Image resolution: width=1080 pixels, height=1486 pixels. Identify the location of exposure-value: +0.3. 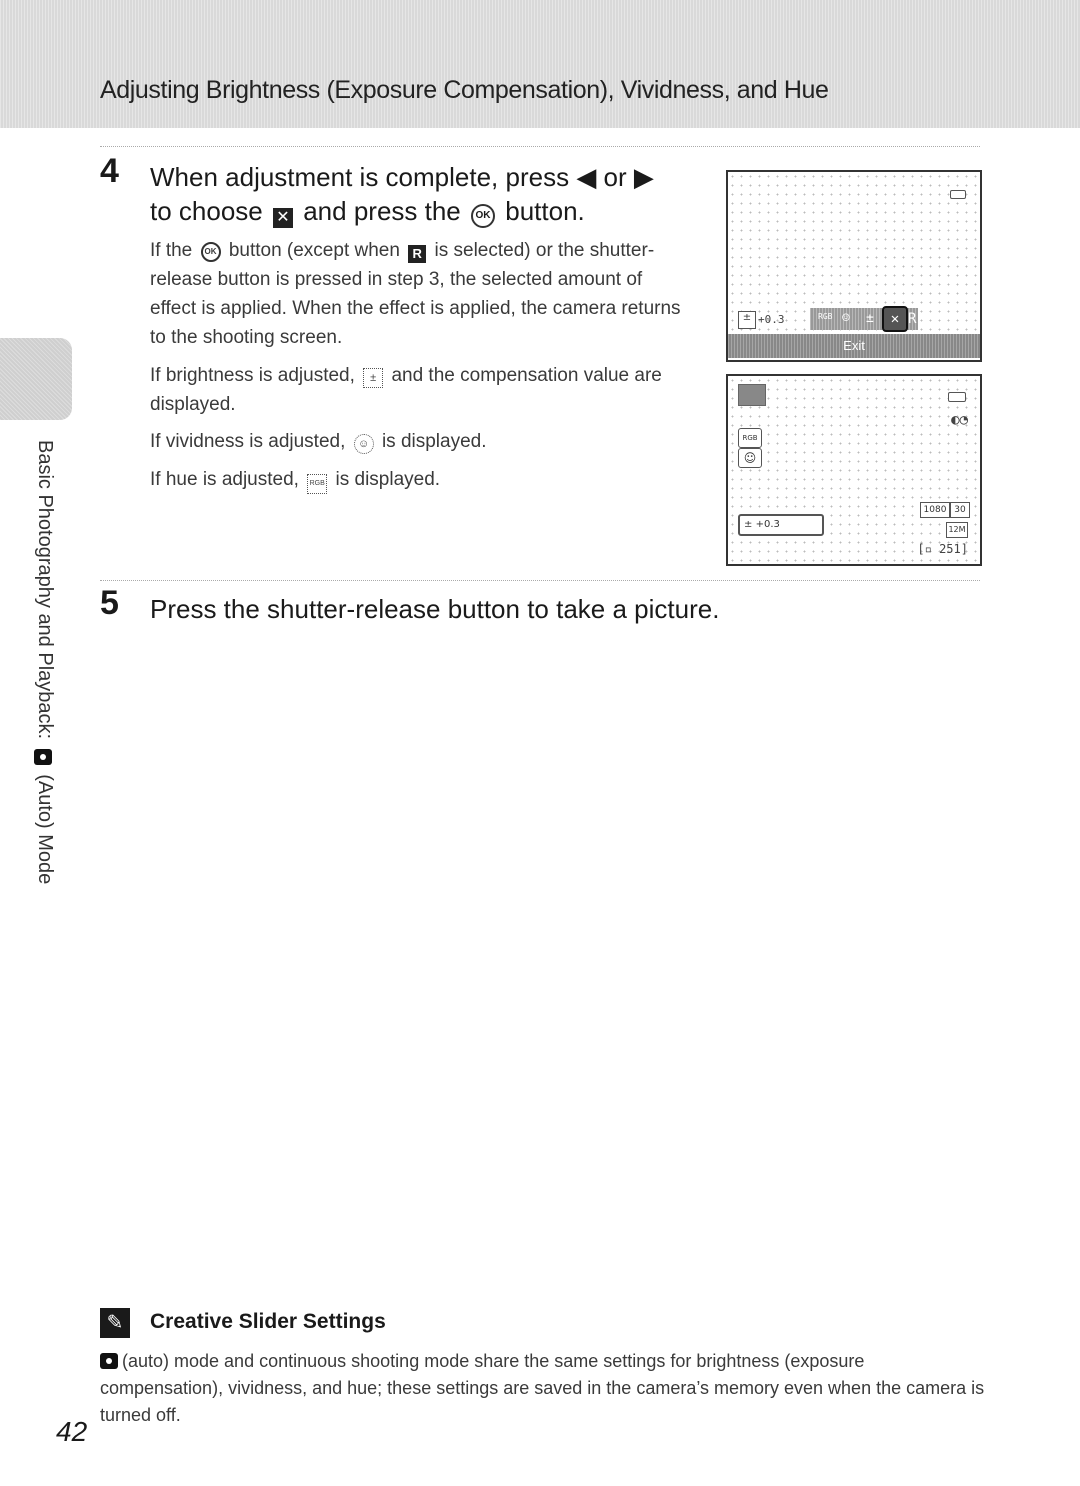
(771, 319).